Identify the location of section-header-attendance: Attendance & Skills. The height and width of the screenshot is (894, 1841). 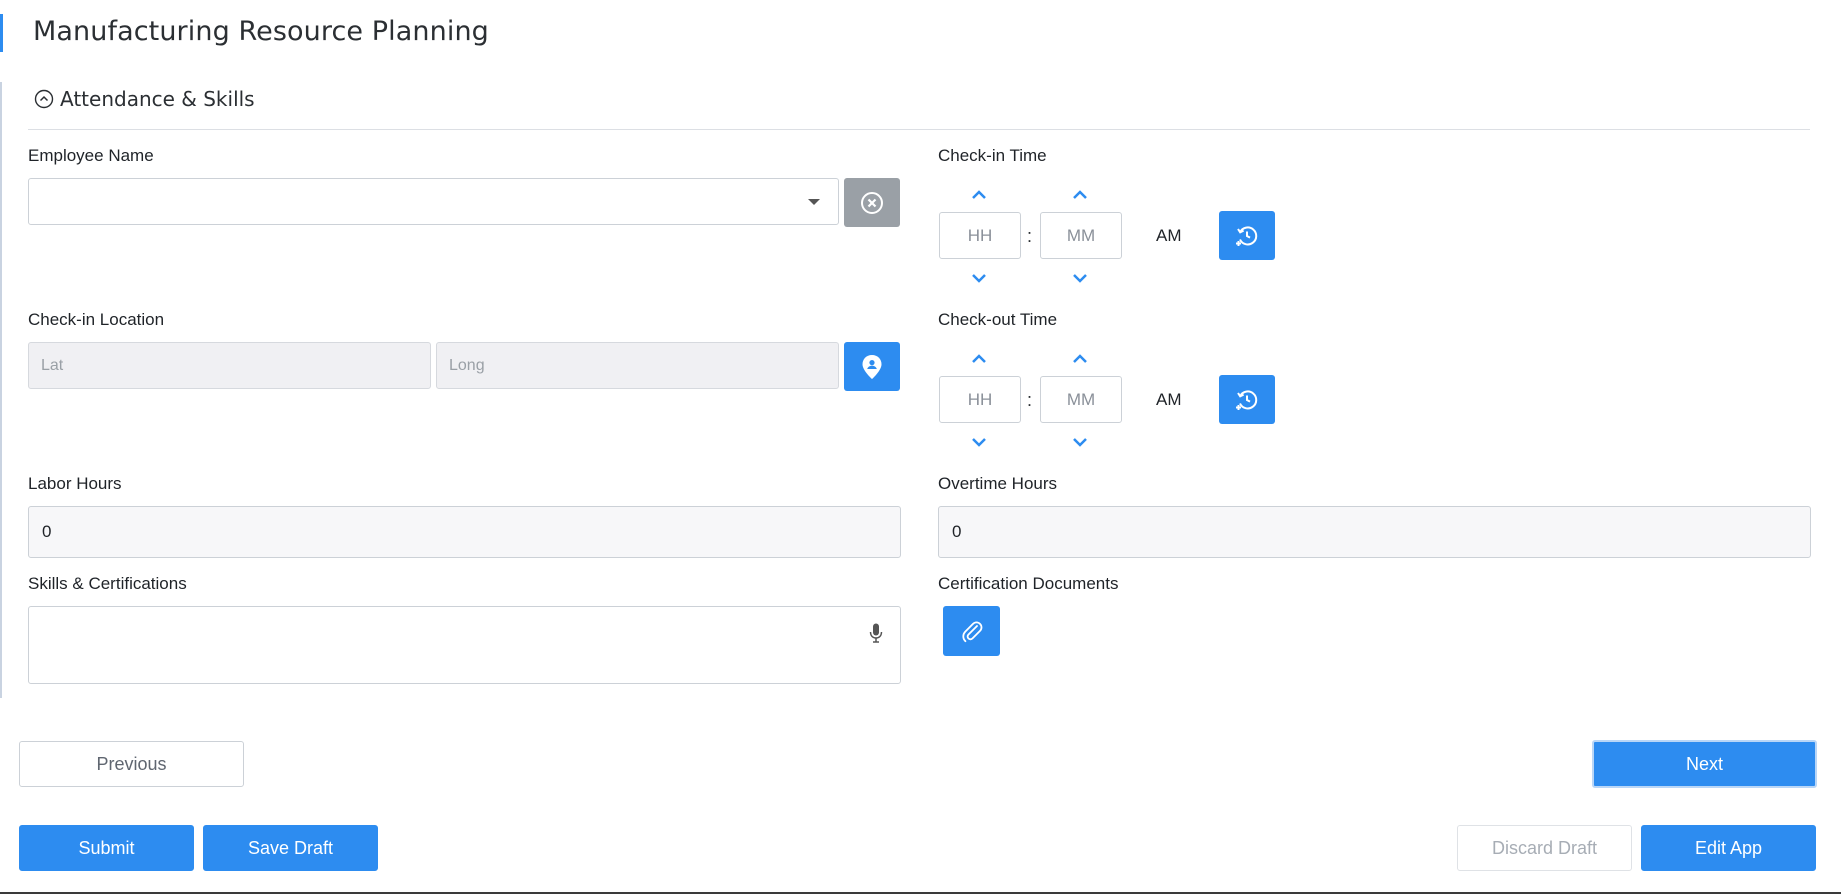
(144, 99).